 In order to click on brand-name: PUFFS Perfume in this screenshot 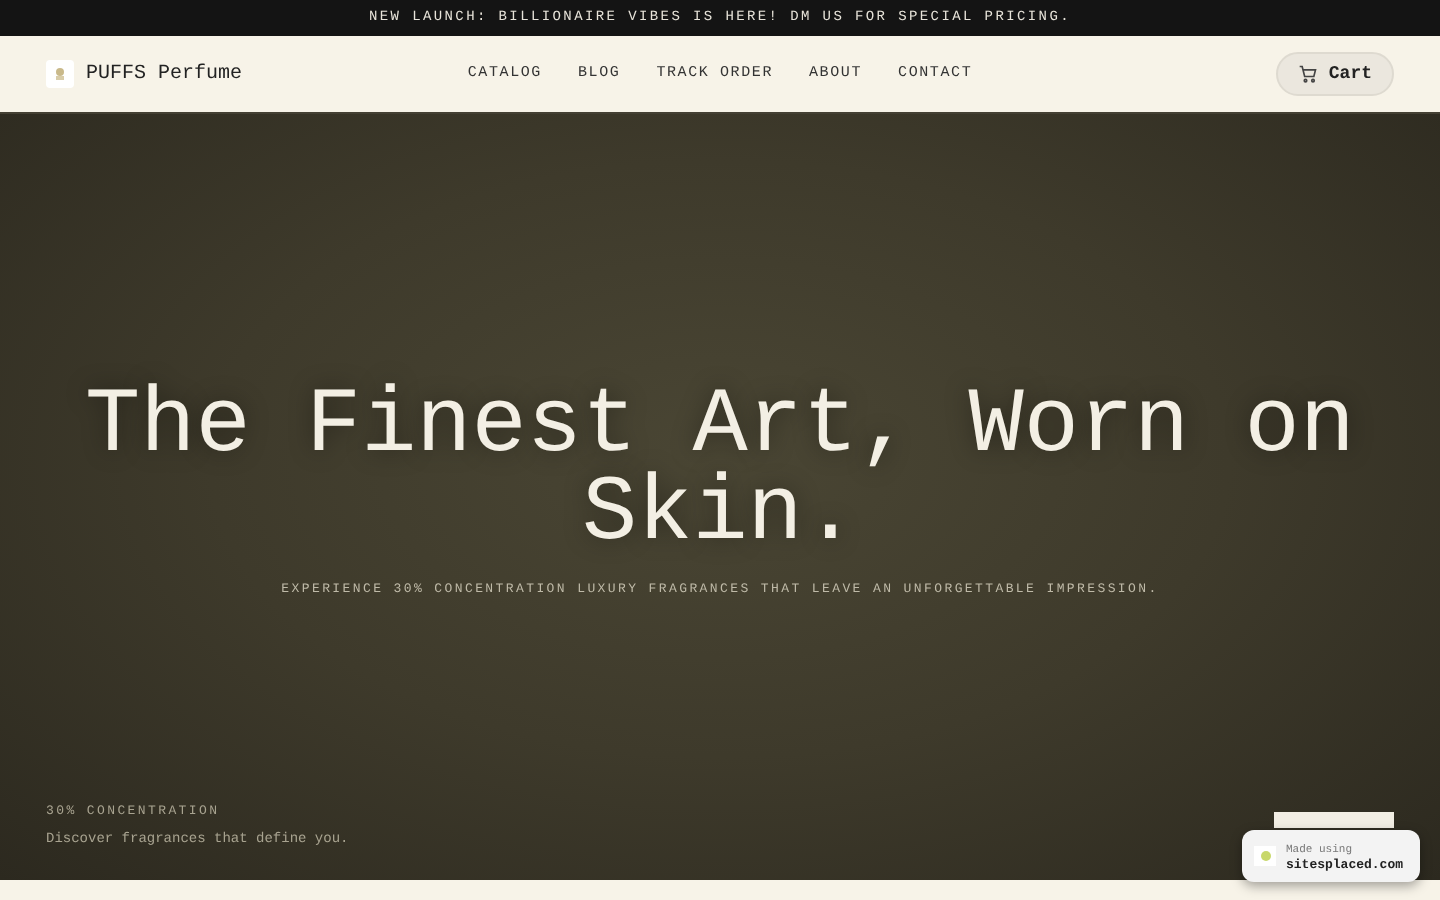, I will do `click(164, 74)`.